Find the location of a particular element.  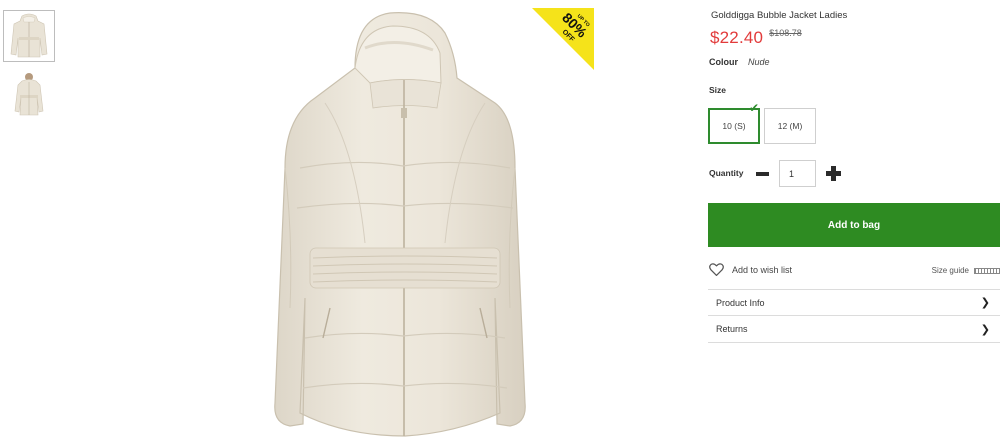

jacket-front-thumbnail-image is located at coordinates (29, 35).